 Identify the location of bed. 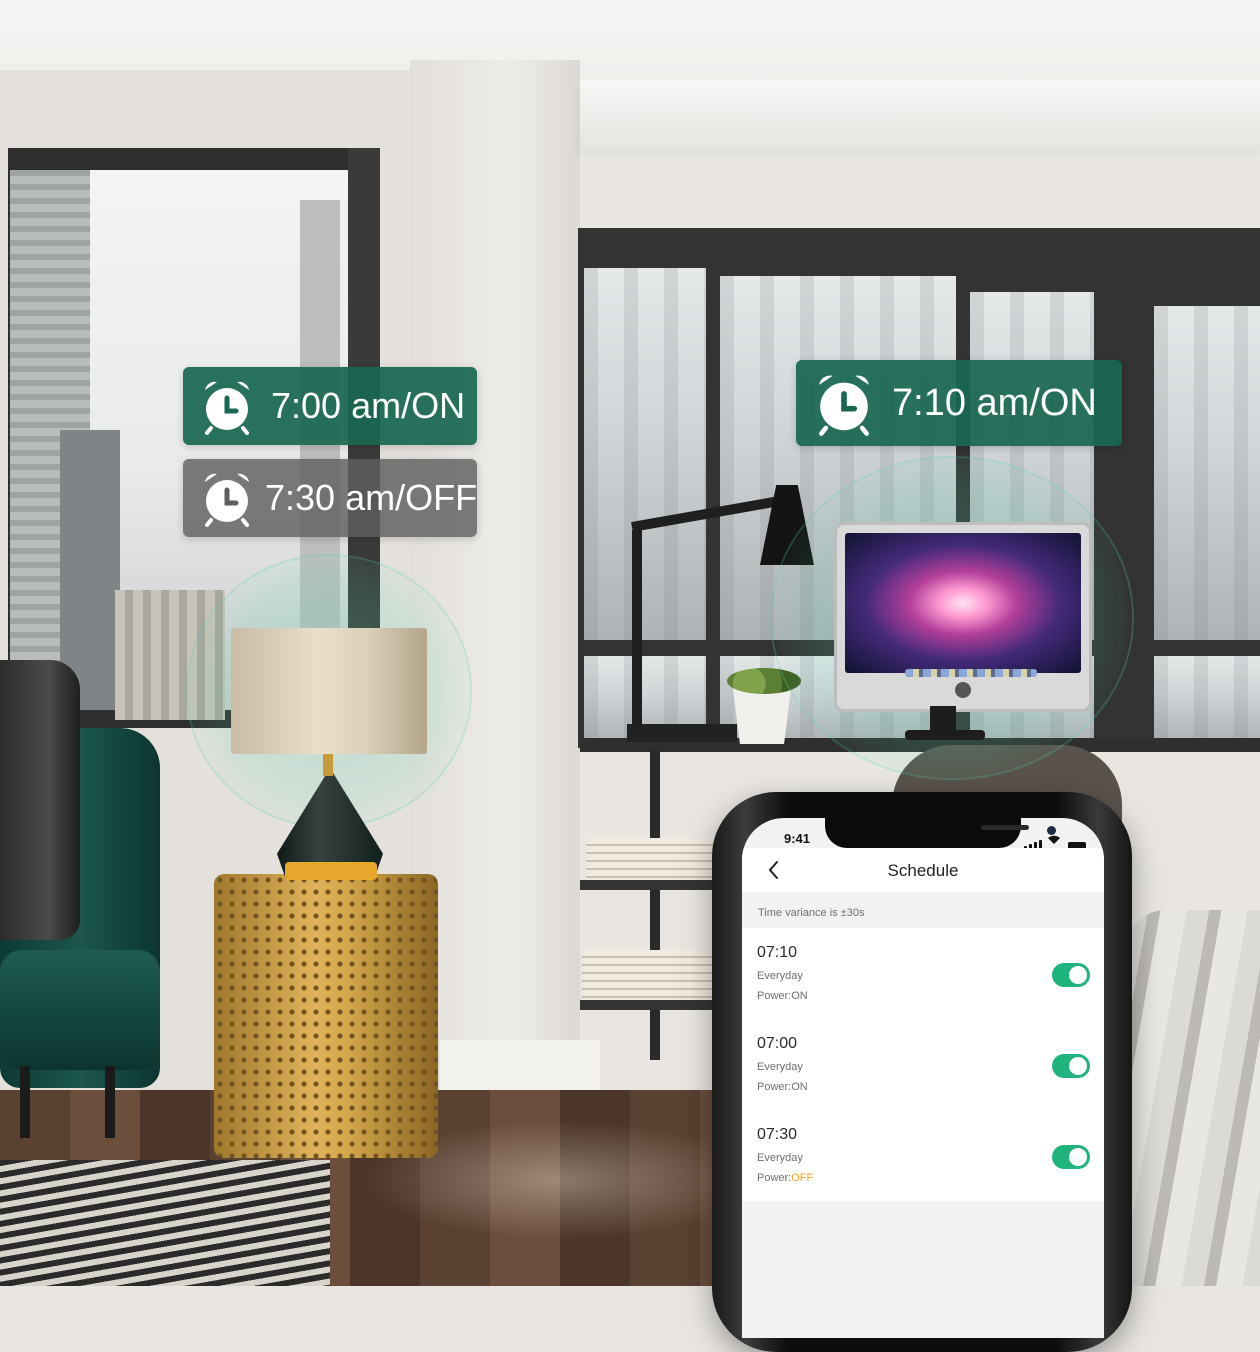
(1193, 1098).